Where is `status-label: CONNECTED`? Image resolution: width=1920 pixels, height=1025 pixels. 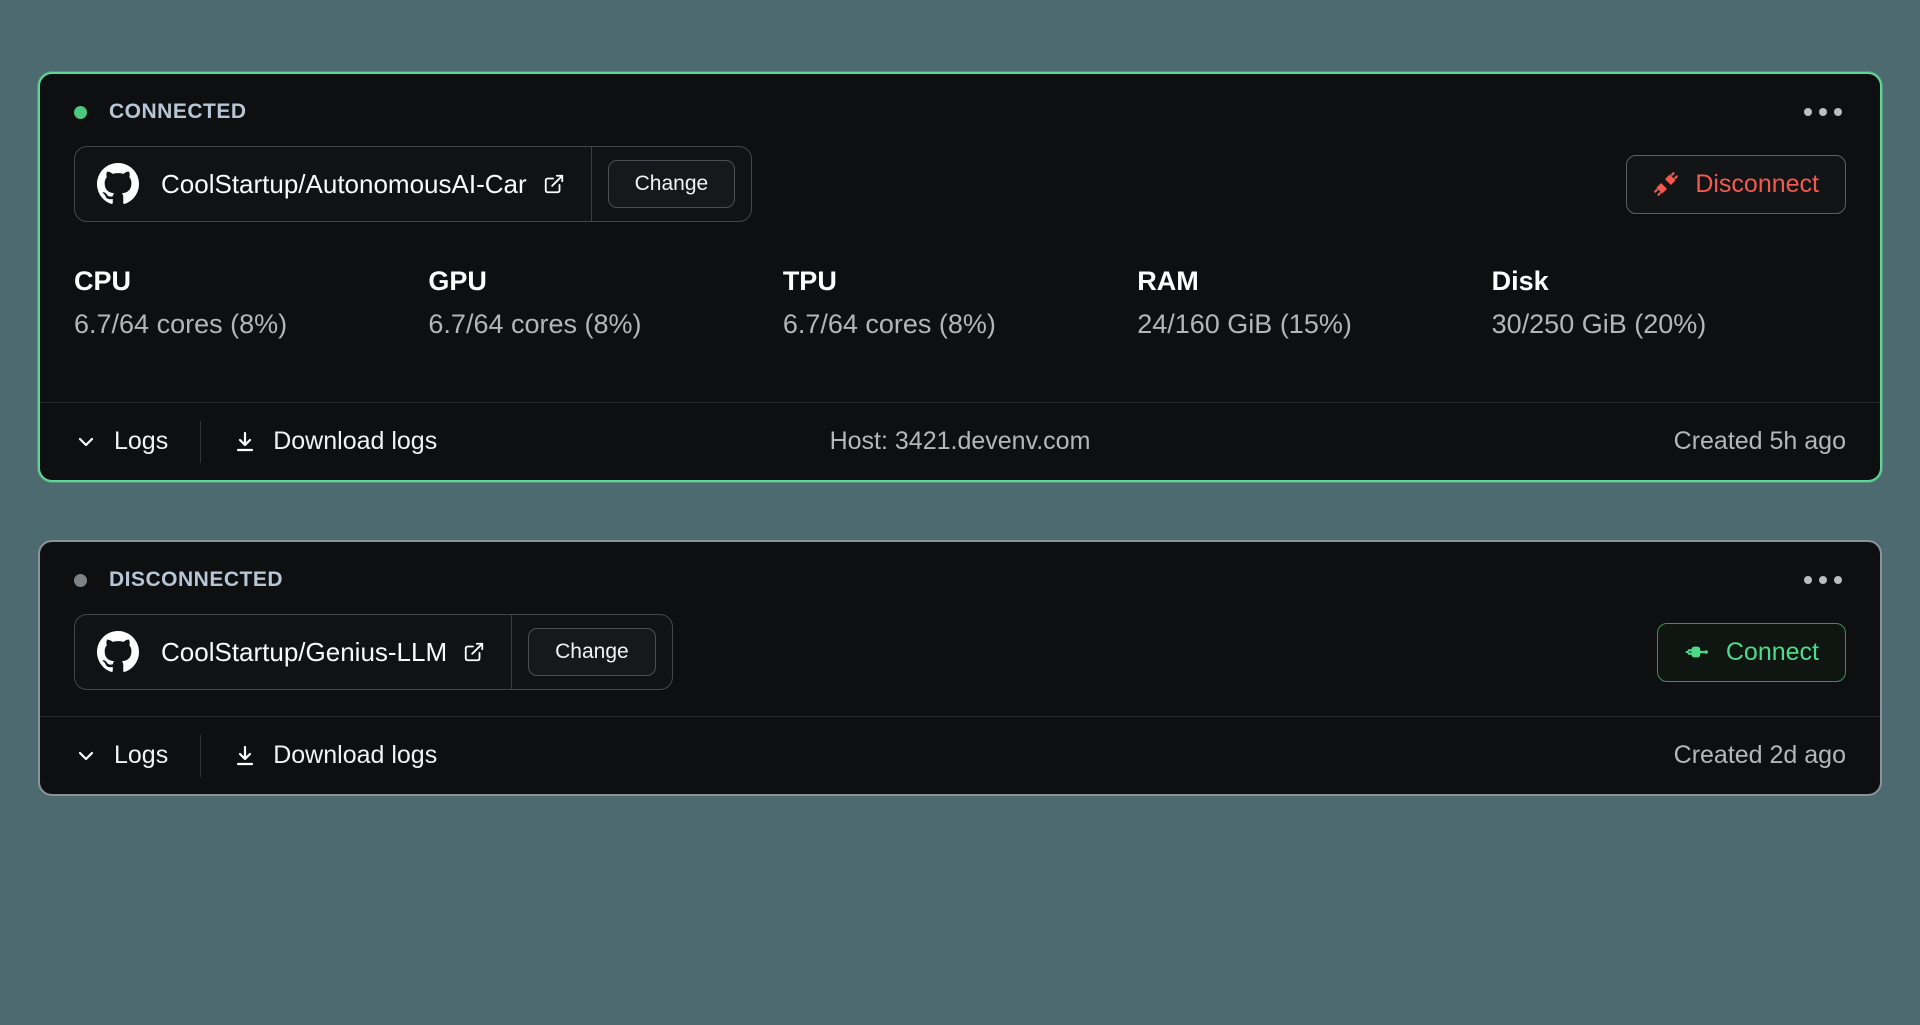
status-label: CONNECTED is located at coordinates (178, 111).